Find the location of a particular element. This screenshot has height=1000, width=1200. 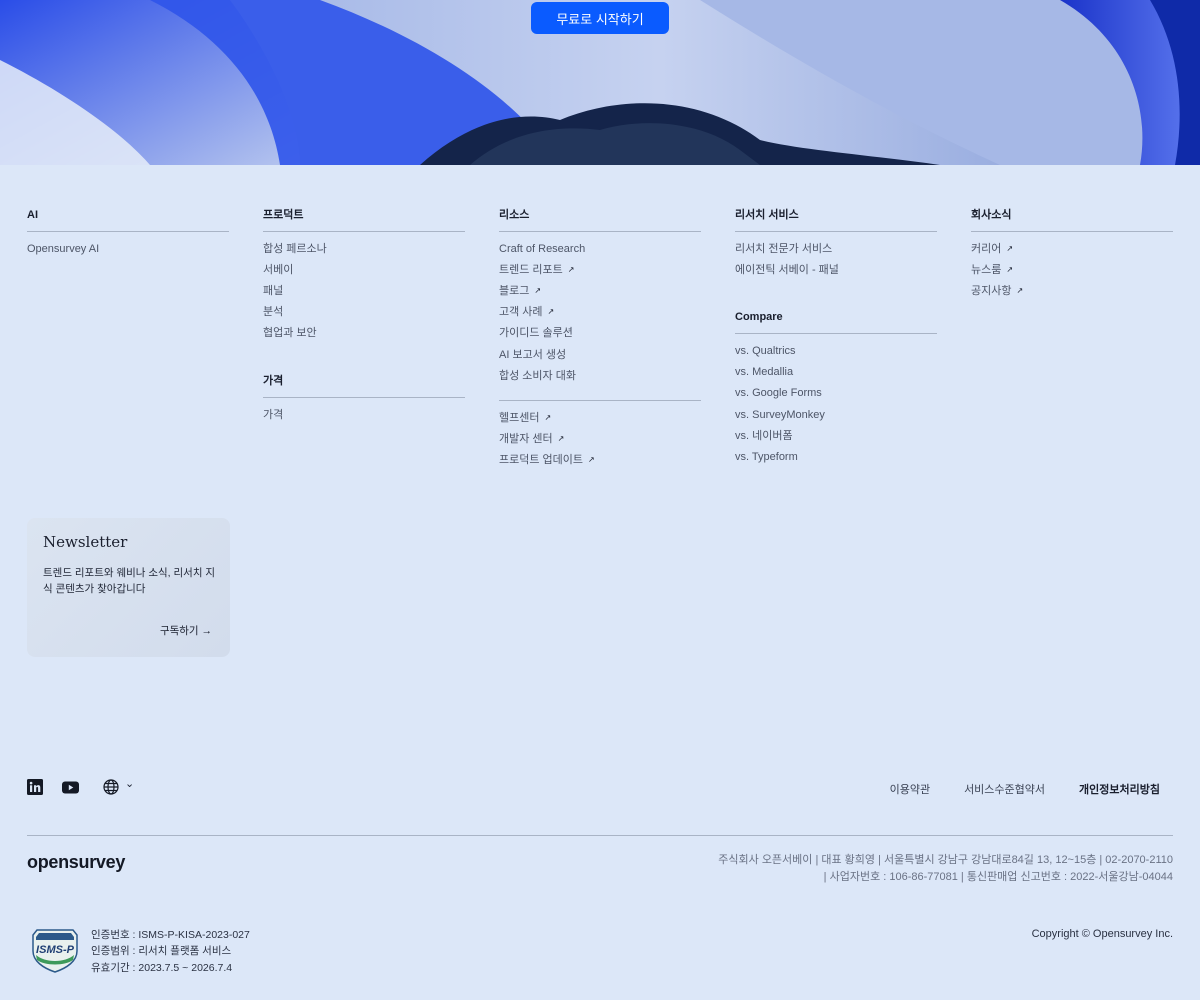

legal-links: 이용약관 서비스수준협약서 개인정보처리방침 is located at coordinates (1008, 789).